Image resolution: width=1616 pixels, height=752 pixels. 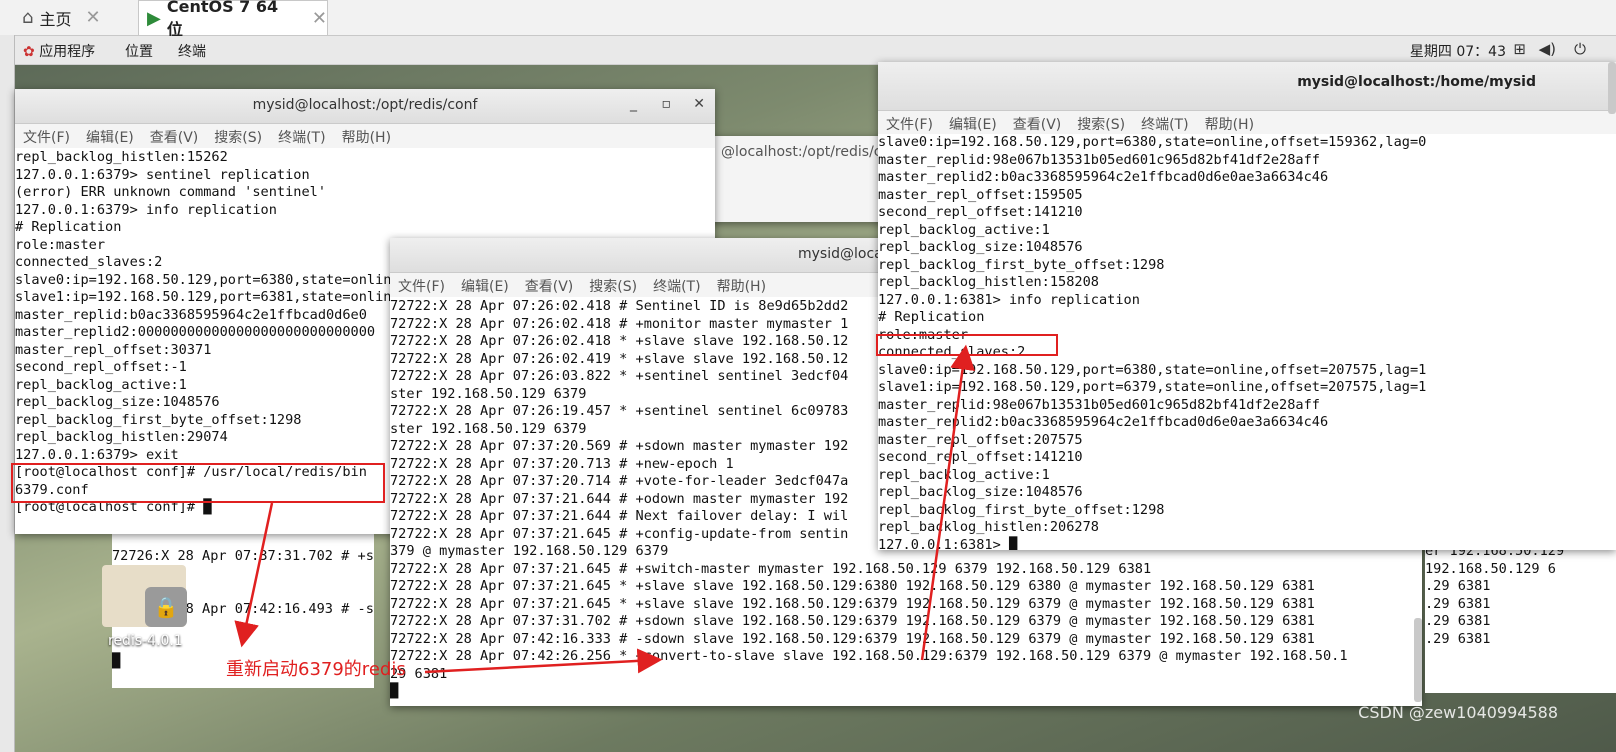 I want to click on window-title: mysid@localhost:/home/mysid, so click(x=1416, y=82).